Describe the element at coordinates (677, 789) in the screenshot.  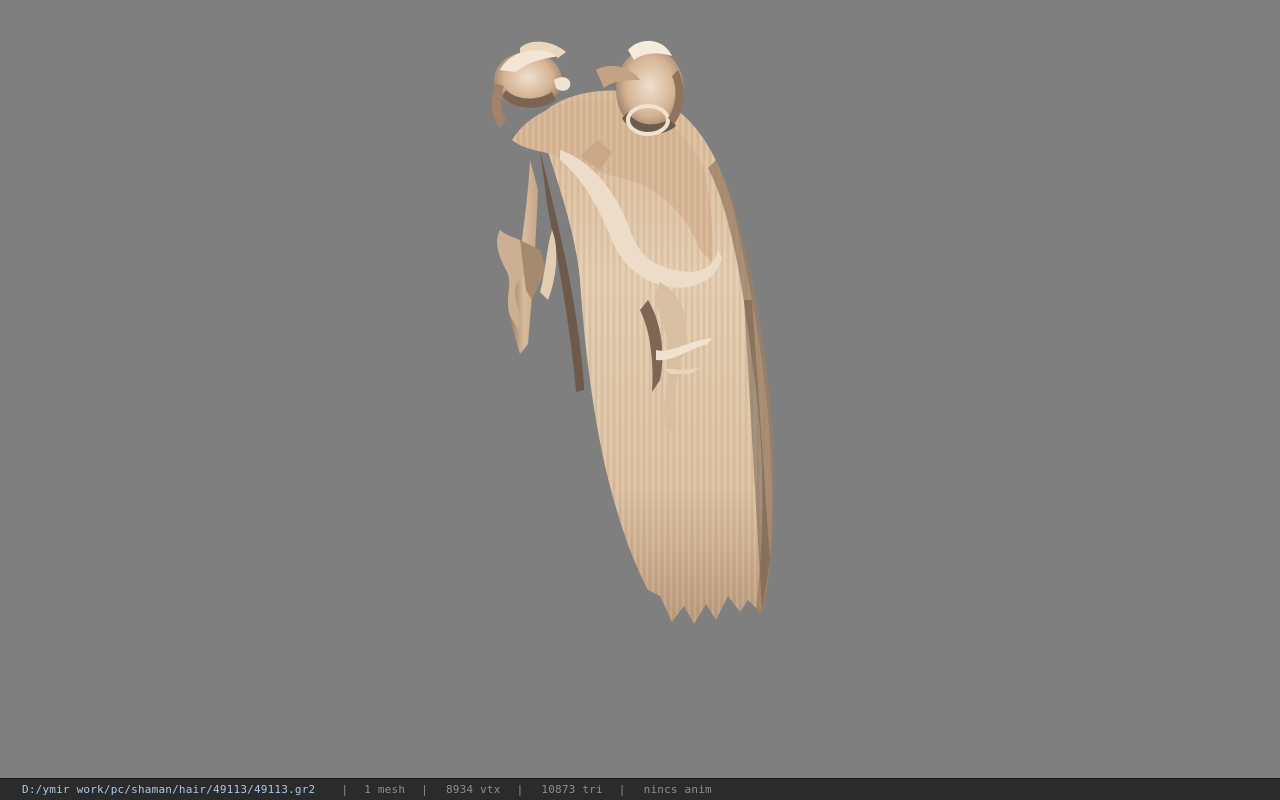
I see `animation-status-text: nincs anim` at that location.